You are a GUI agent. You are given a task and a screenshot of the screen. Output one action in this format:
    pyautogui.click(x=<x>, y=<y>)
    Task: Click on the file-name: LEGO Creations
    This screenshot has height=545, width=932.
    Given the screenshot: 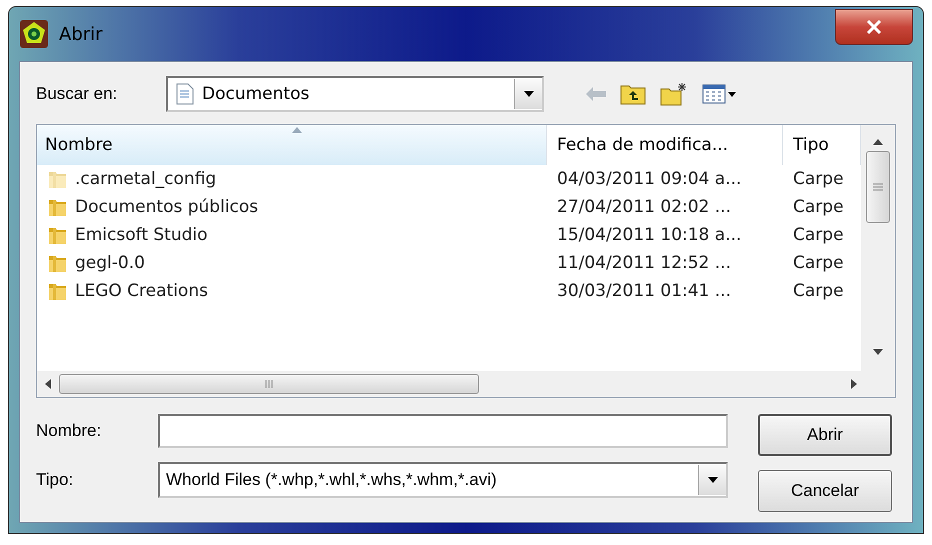 What is the action you would take?
    pyautogui.click(x=141, y=291)
    